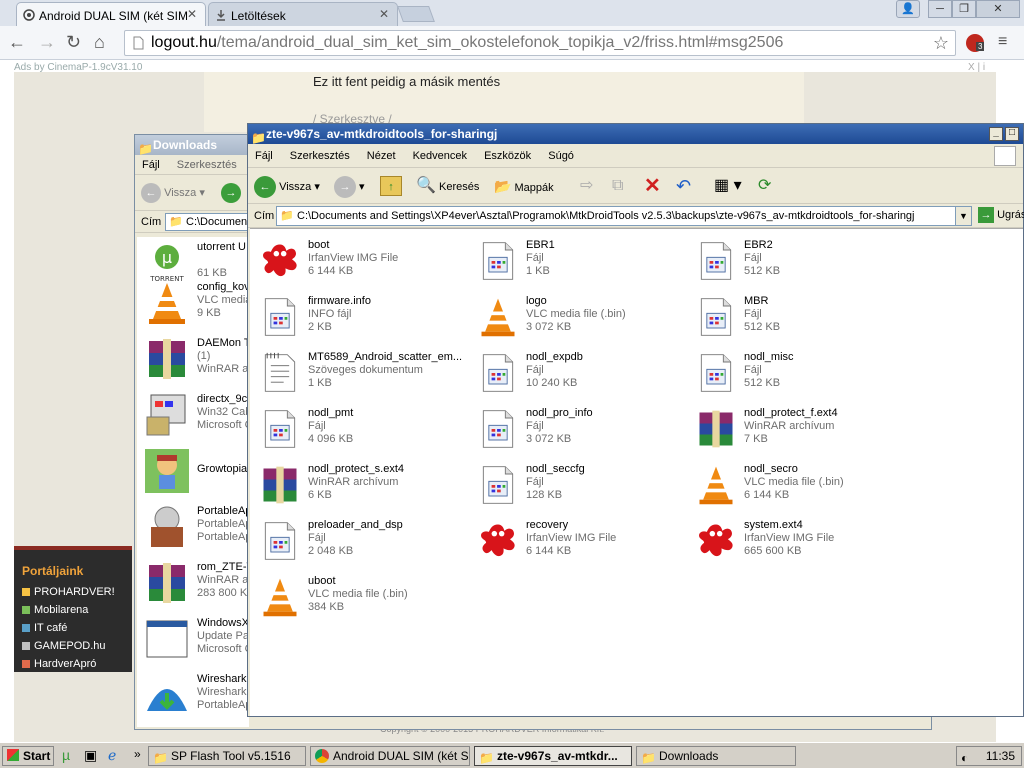  What do you see at coordinates (137, 754) in the screenshot?
I see `chevron-icon: »` at bounding box center [137, 754].